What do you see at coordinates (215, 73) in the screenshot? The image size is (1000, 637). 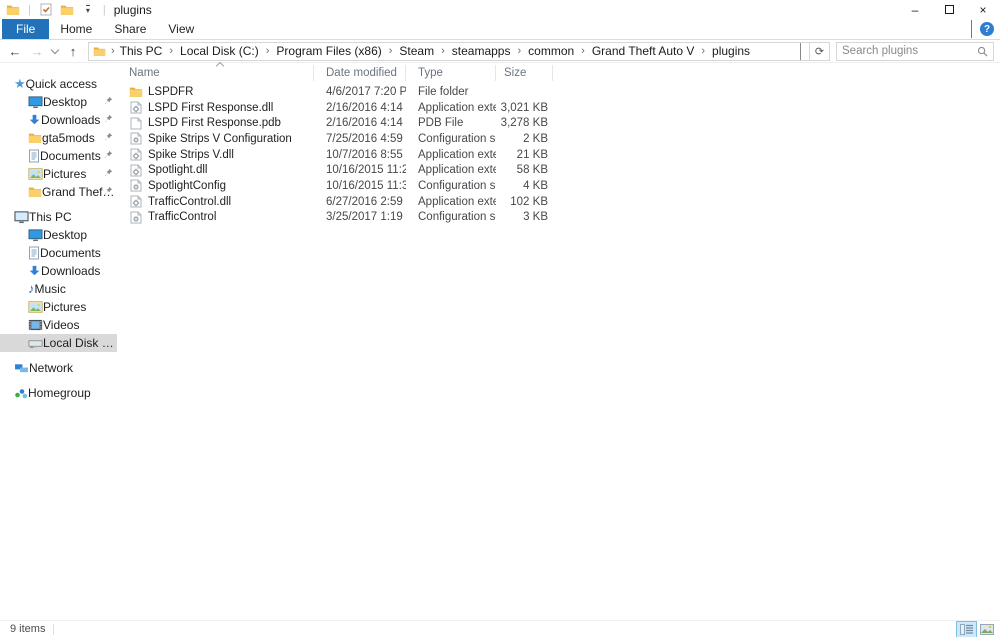 I see `column-header-name: Name` at bounding box center [215, 73].